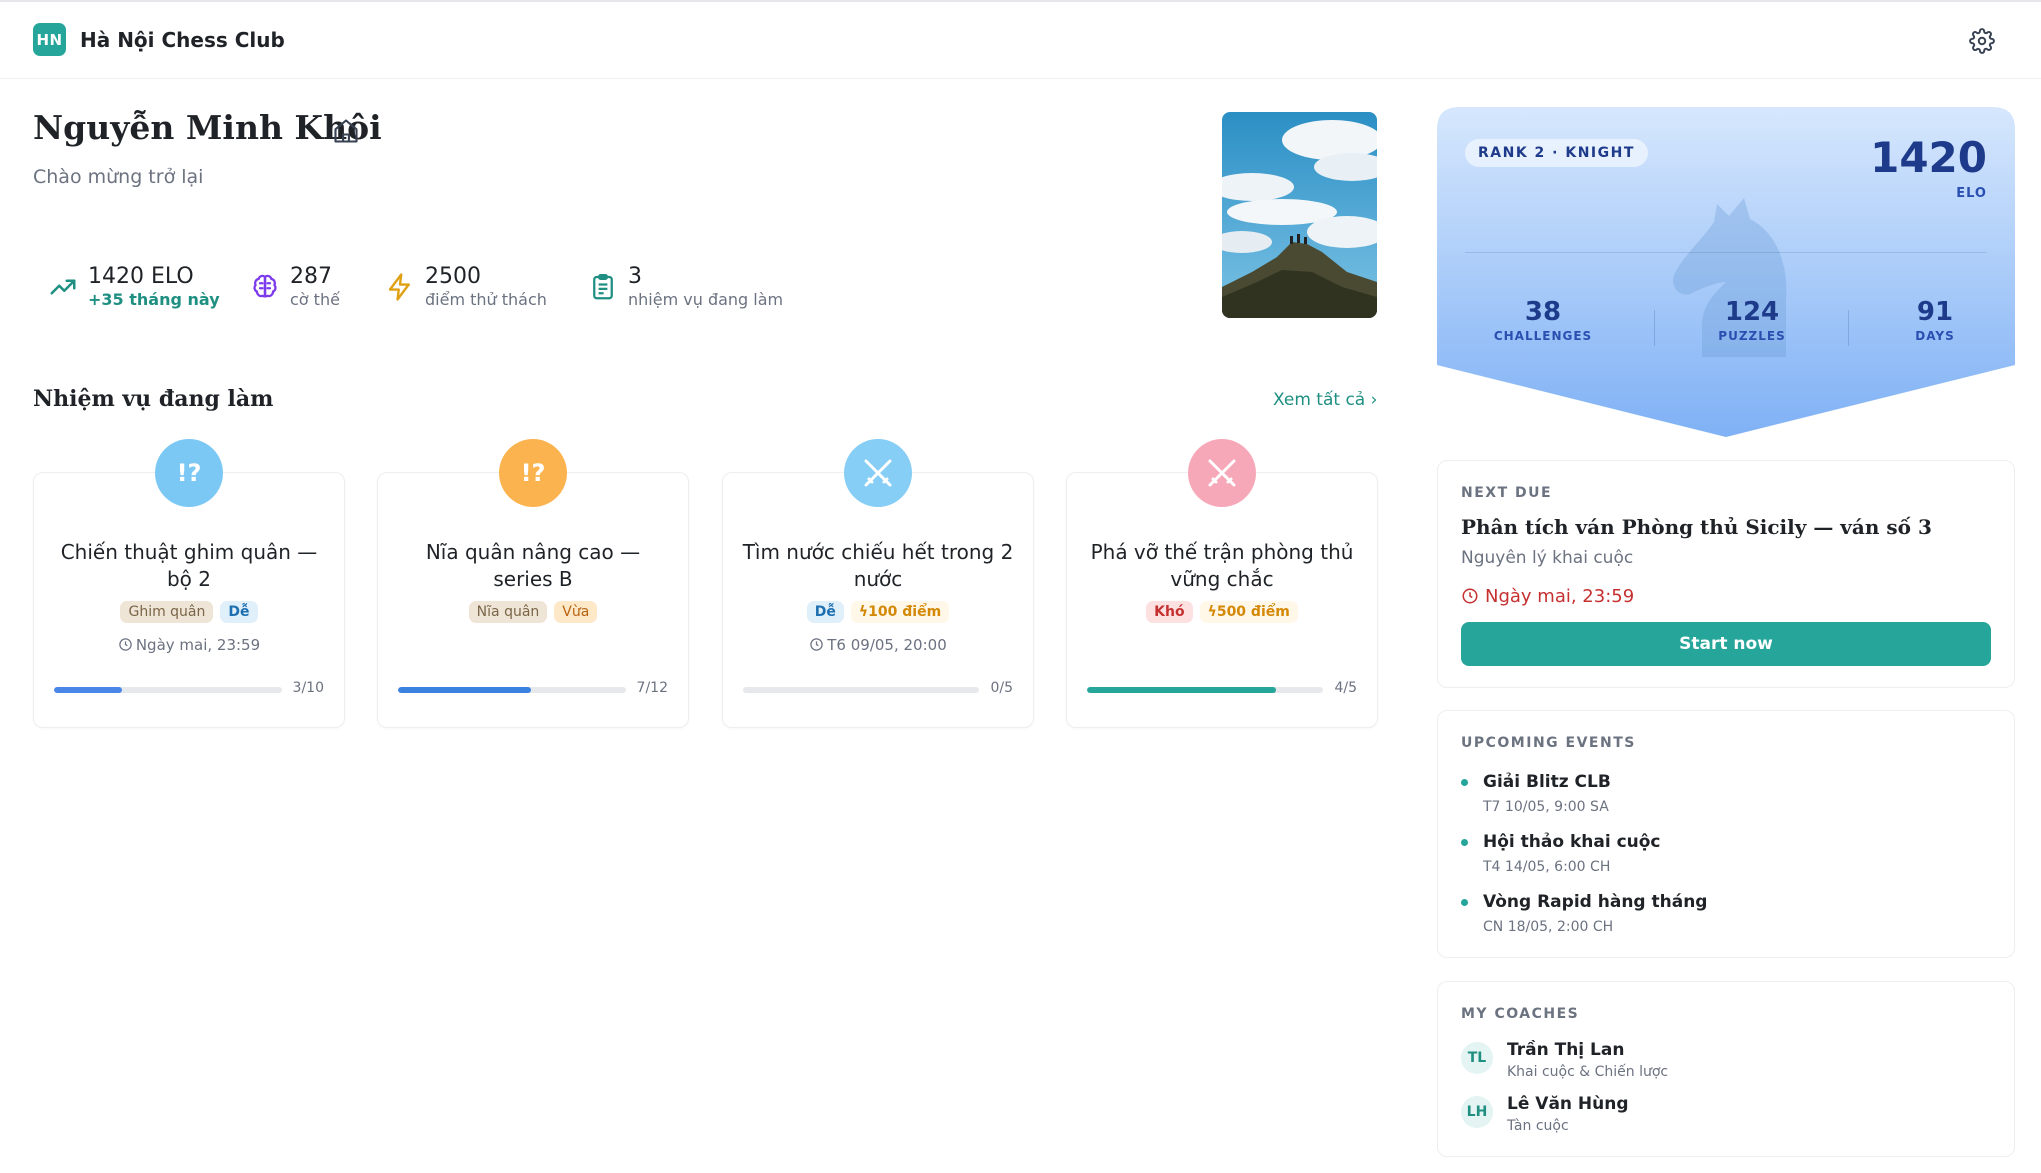  I want to click on stat-value: 2500, so click(453, 276).